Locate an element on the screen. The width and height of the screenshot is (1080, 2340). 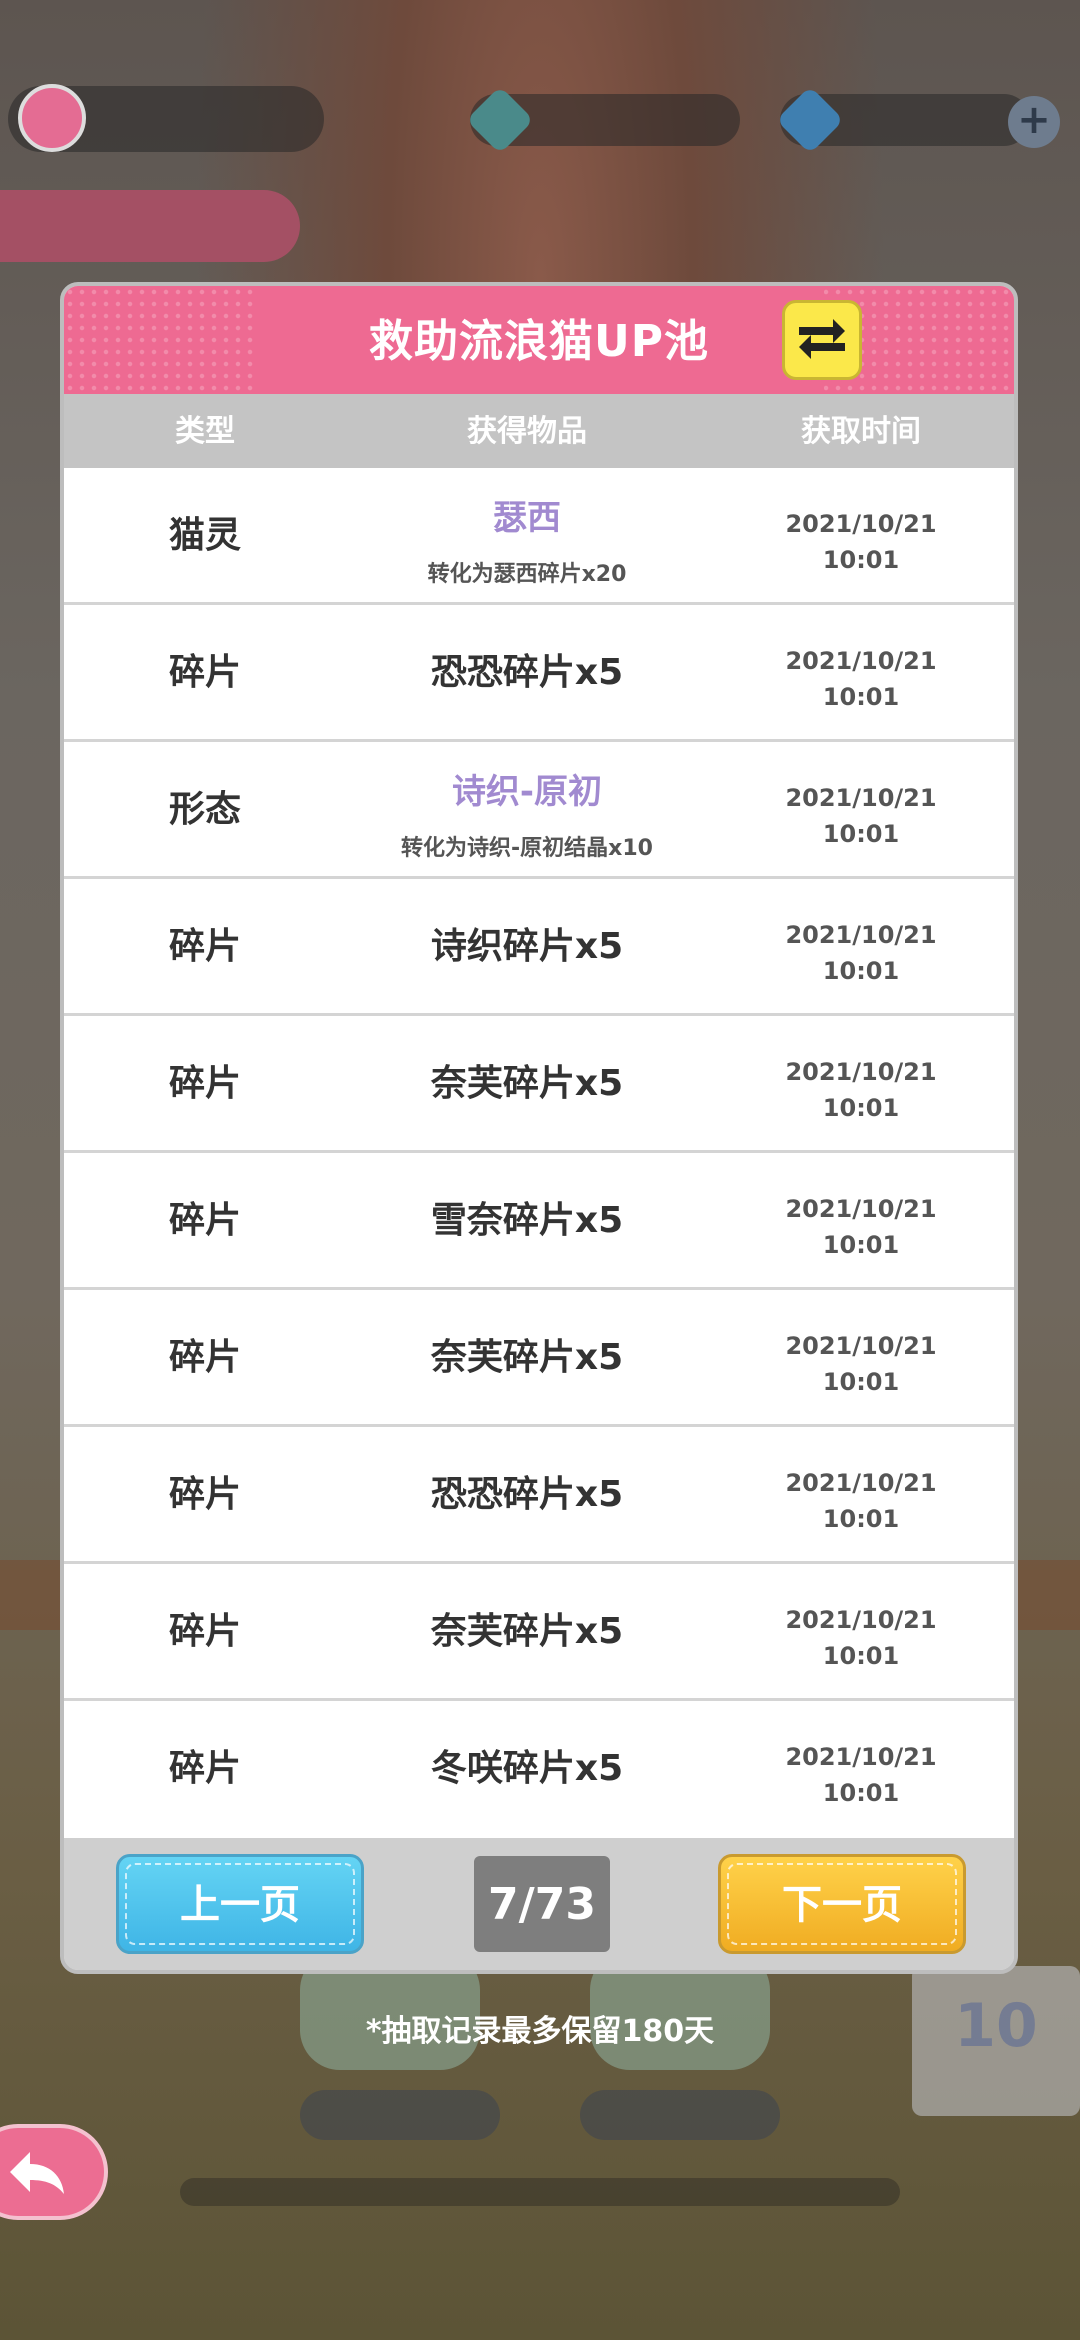
row-item: 冬咲碎片x5 is located at coordinates (527, 1768).